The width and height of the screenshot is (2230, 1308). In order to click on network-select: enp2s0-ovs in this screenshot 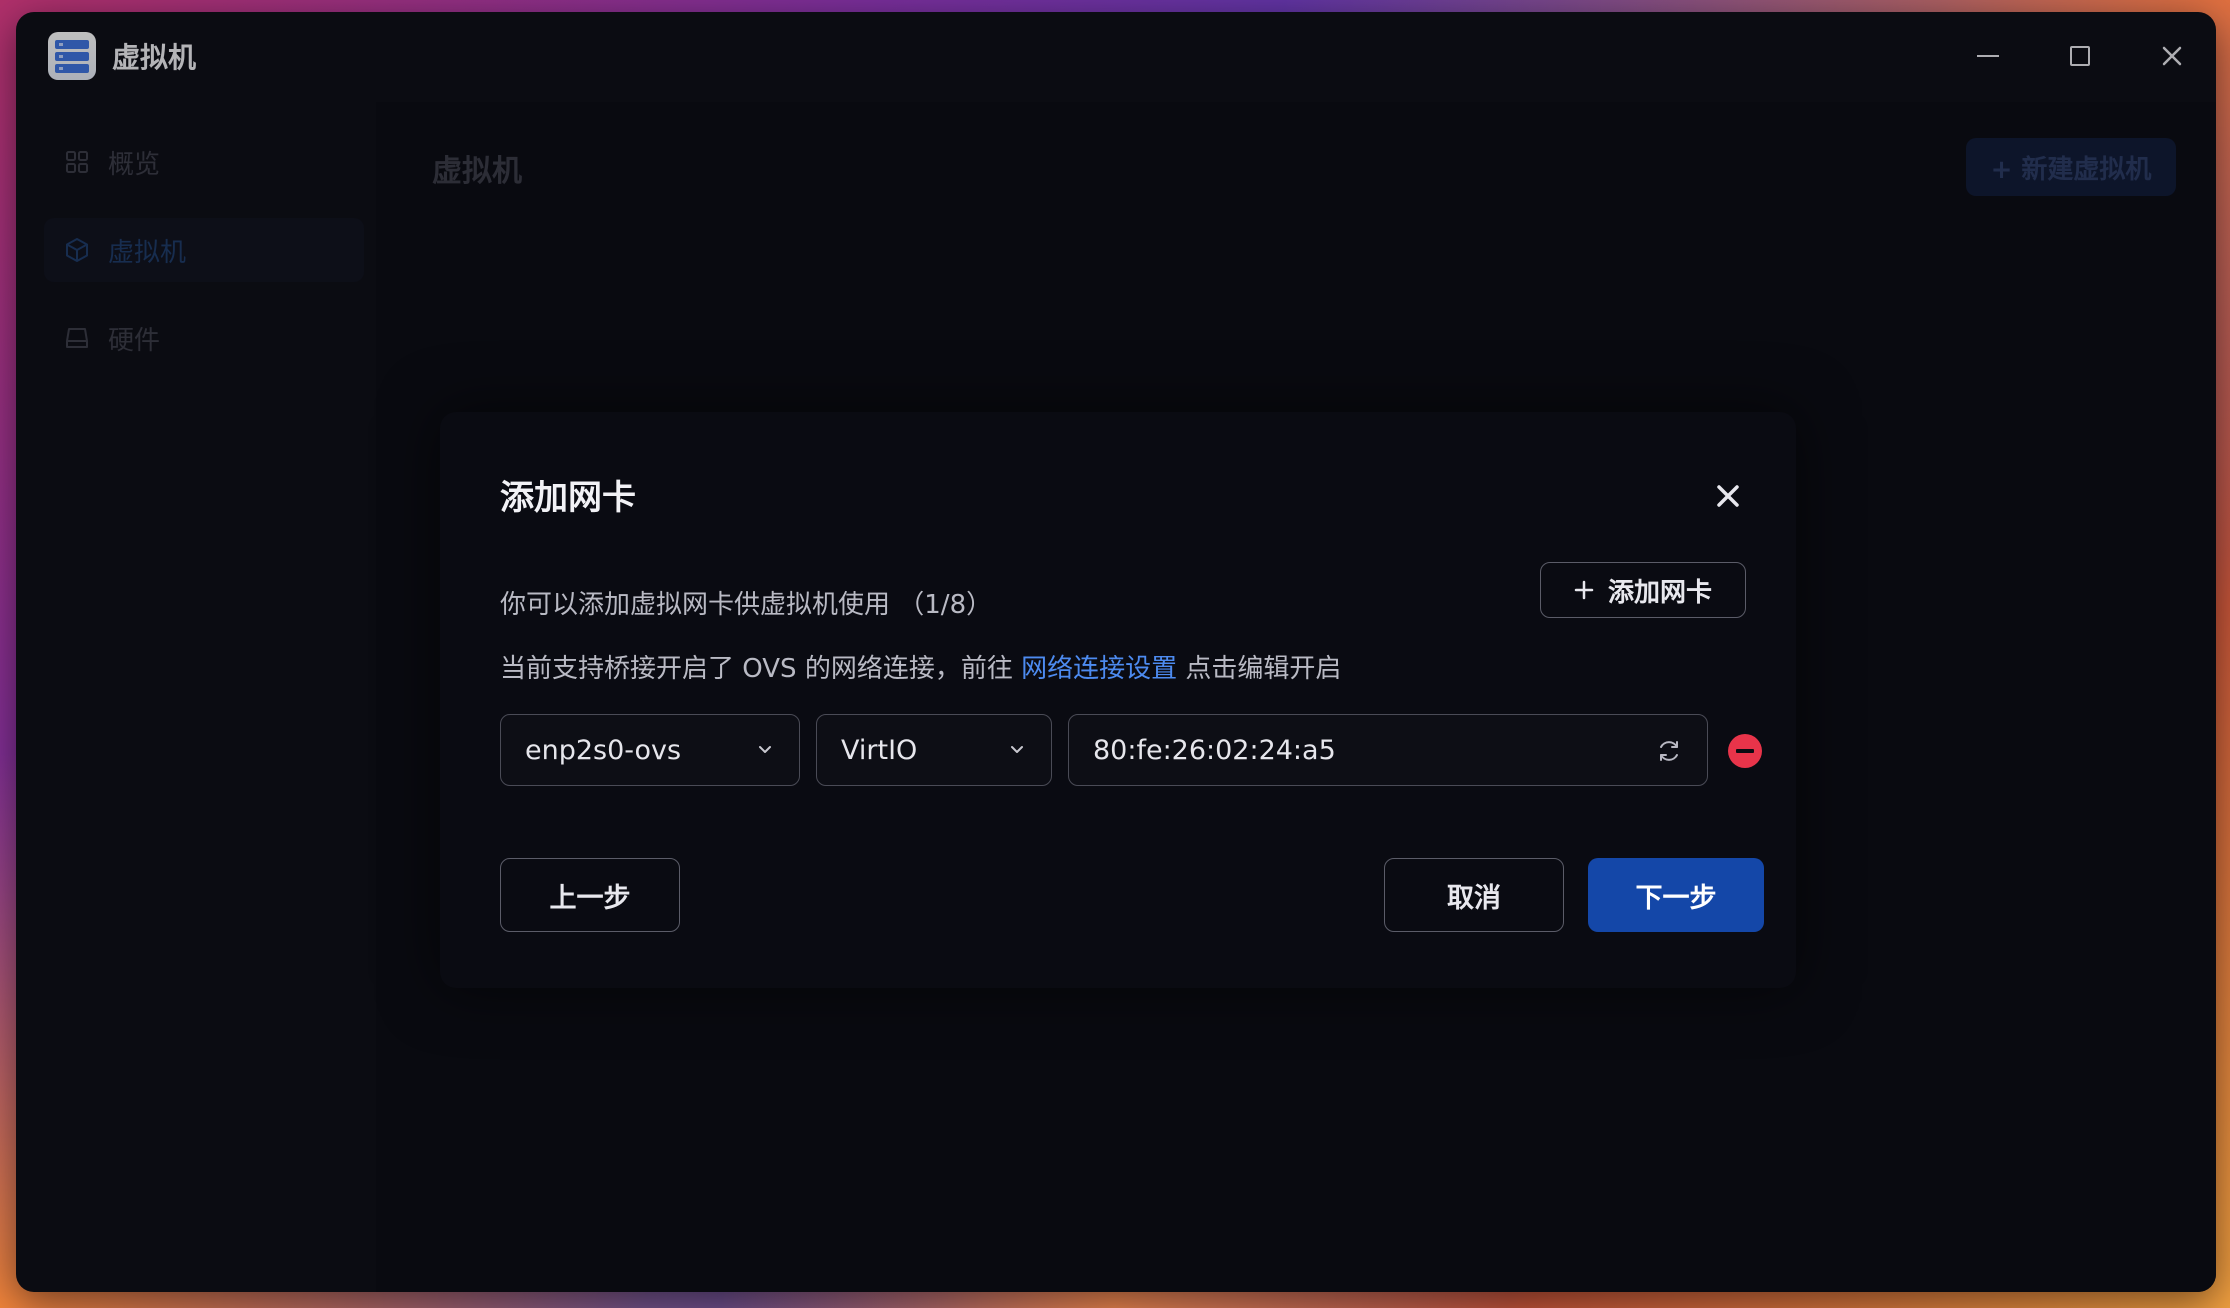, I will do `click(650, 750)`.